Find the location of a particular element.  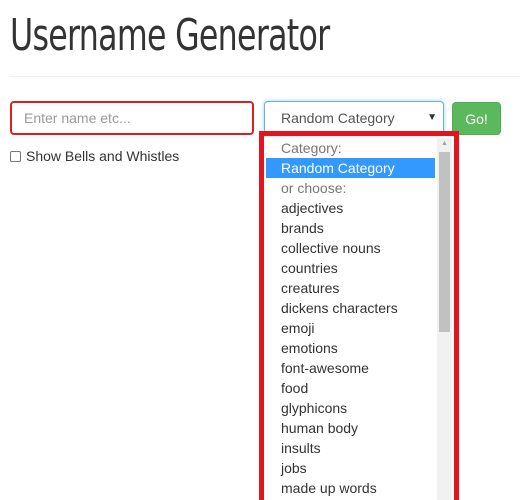

page-title: Username Generator is located at coordinates (170, 35).